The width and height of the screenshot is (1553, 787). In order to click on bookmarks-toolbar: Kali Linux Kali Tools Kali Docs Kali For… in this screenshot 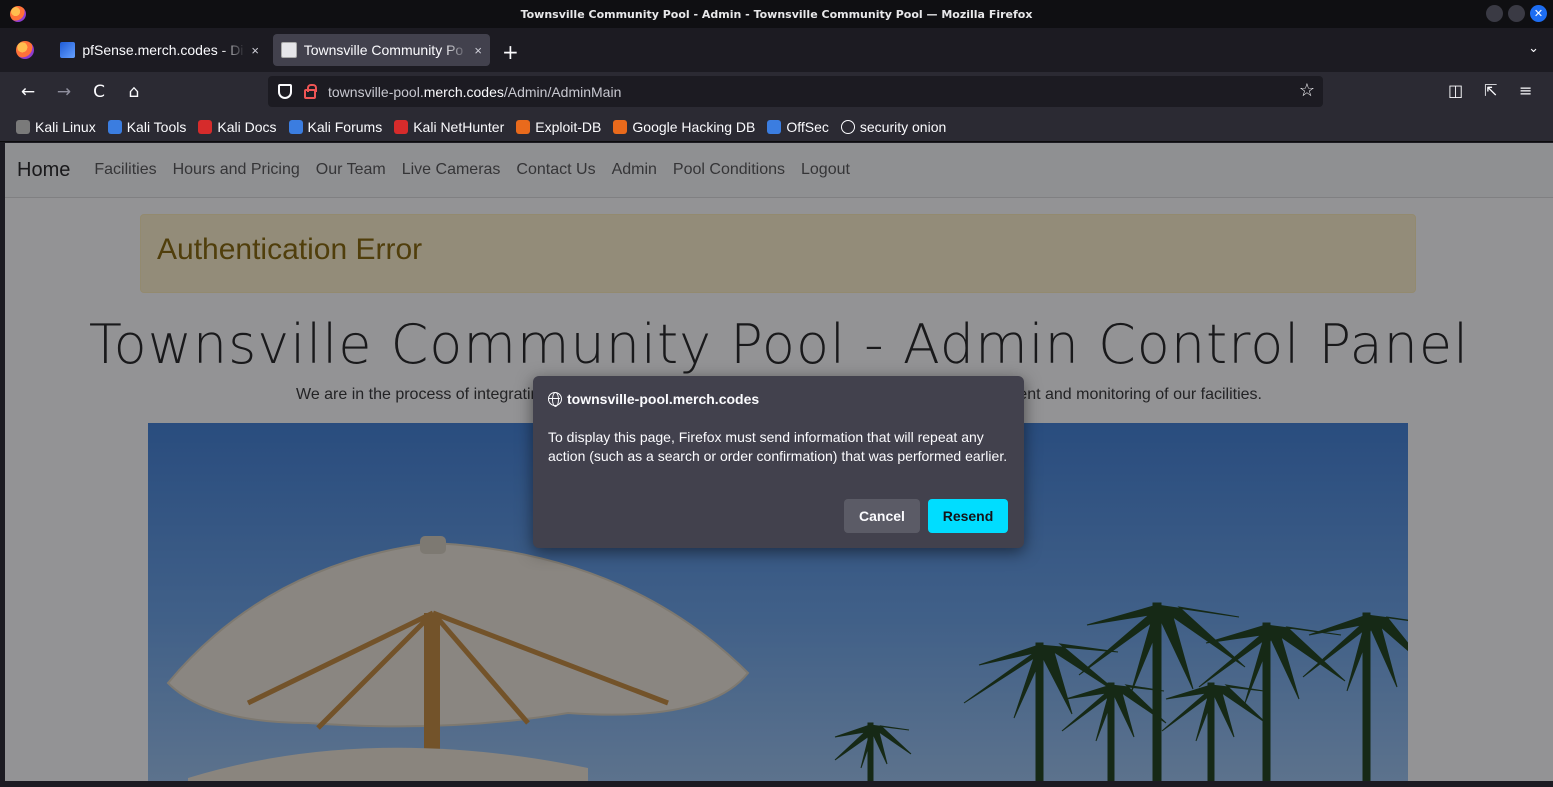, I will do `click(776, 127)`.